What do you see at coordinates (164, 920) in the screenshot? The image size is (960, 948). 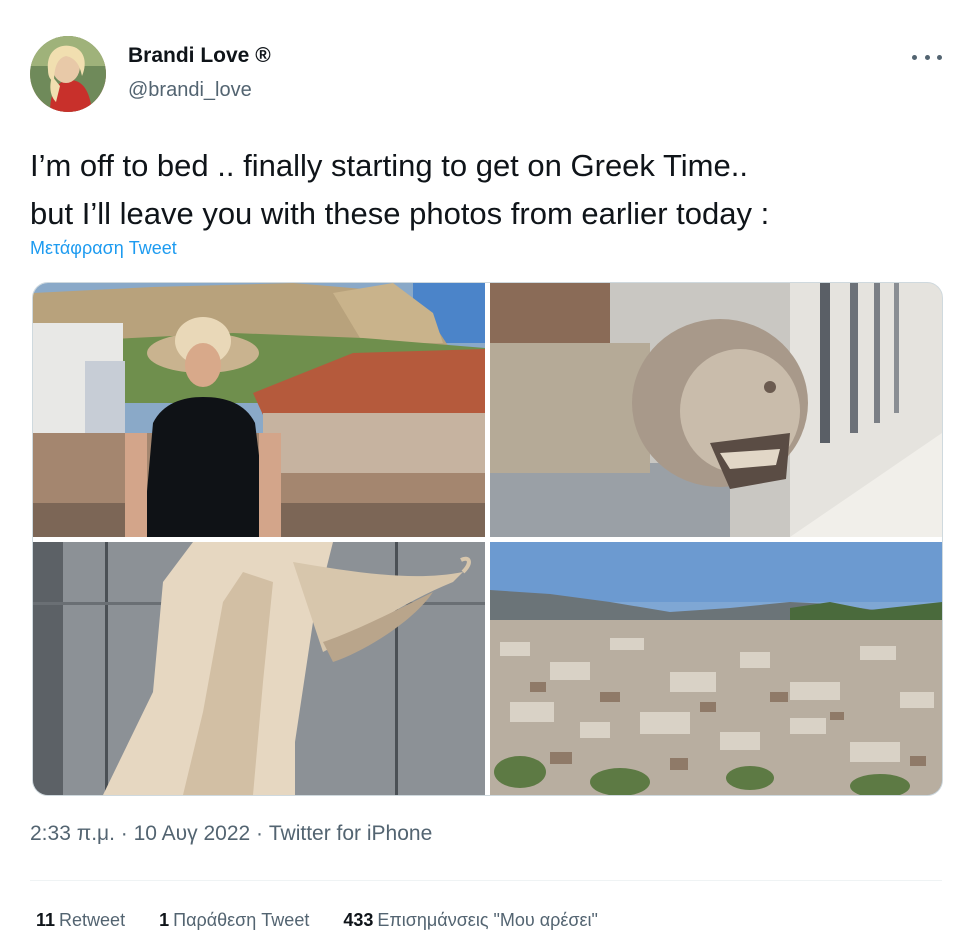 I see `quotes-count: 1` at bounding box center [164, 920].